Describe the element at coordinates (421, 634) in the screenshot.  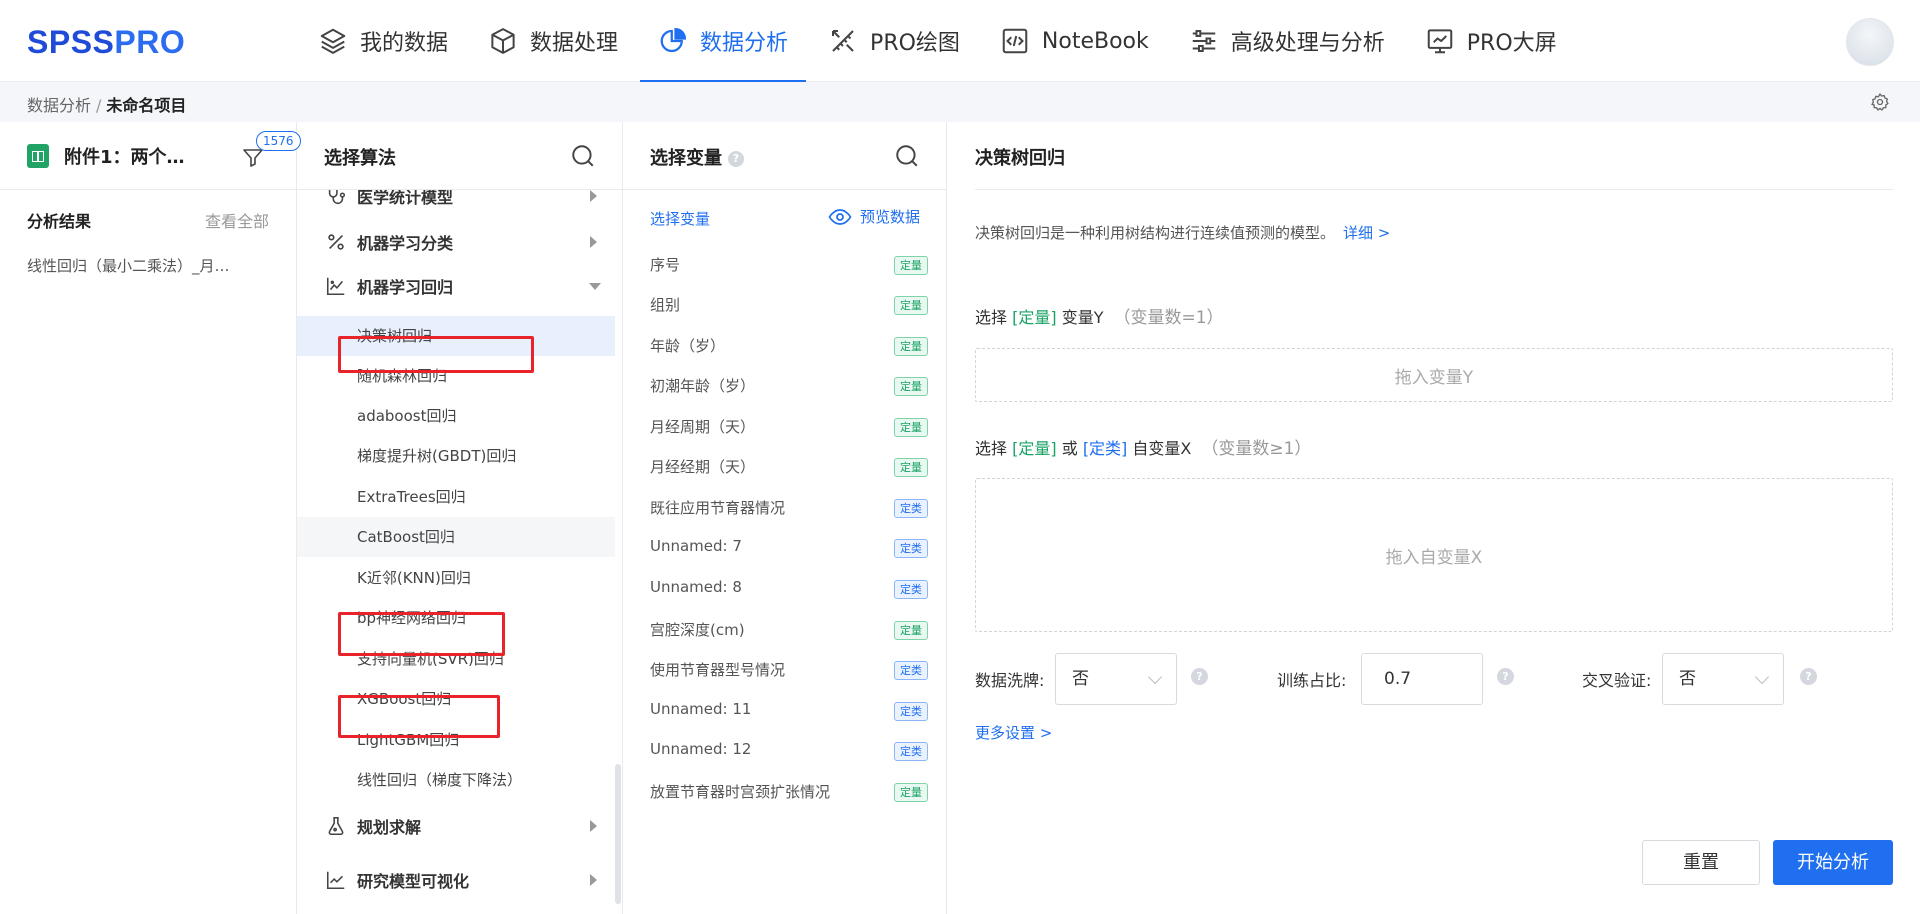
I see `highlight-box-bp-nn` at that location.